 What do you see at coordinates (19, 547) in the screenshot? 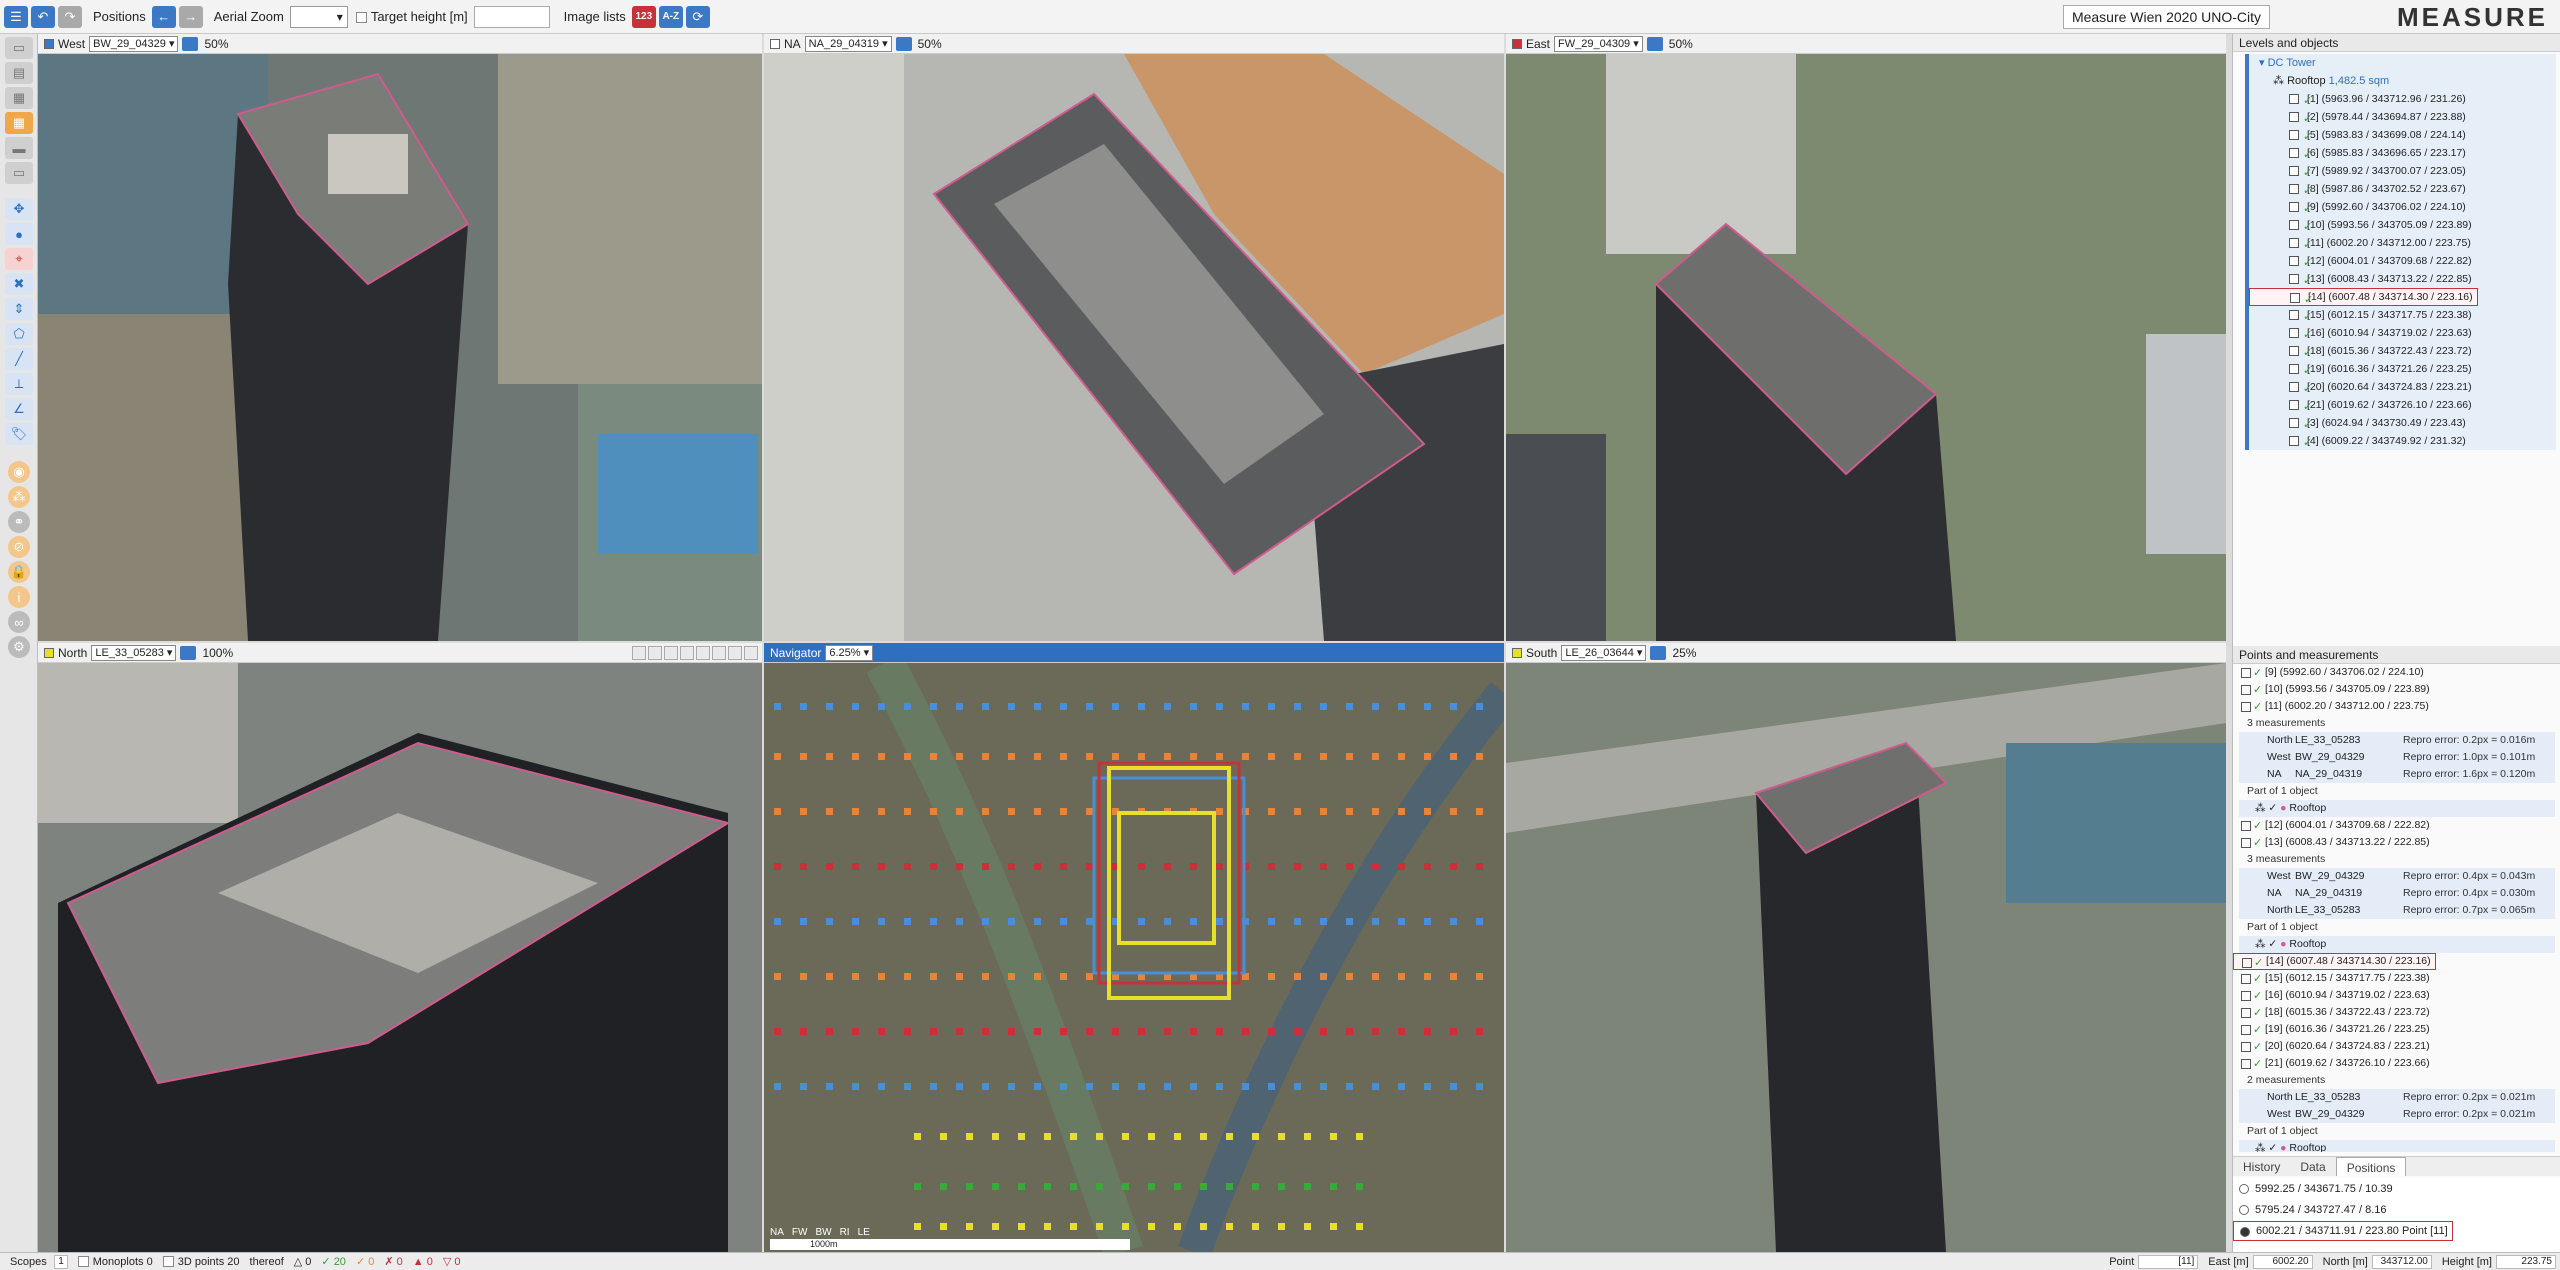
I see `cancel-tool-icon: ⊘` at bounding box center [19, 547].